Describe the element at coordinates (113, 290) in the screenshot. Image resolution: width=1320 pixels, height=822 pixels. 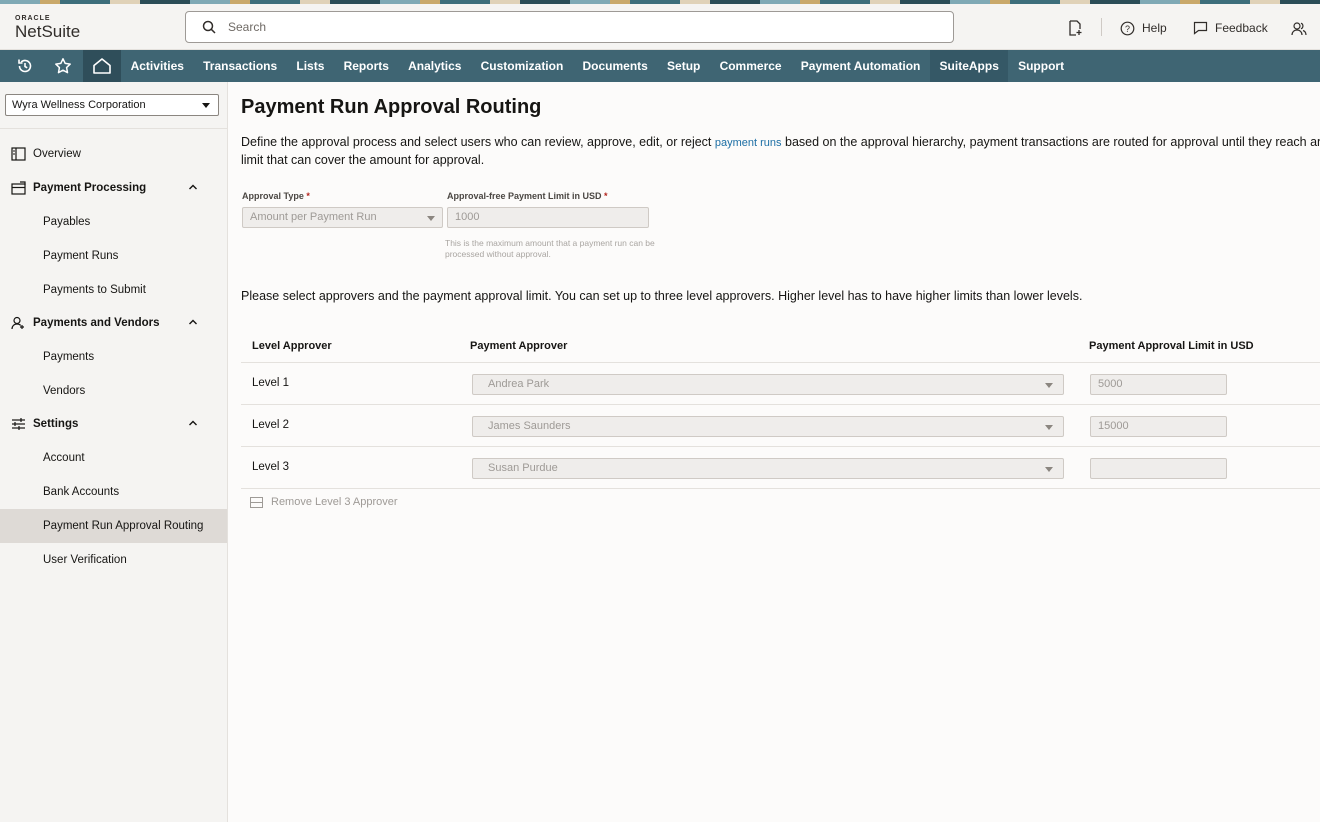
I see `sidebar-item-payments-to-submit: Payments to Submit` at that location.